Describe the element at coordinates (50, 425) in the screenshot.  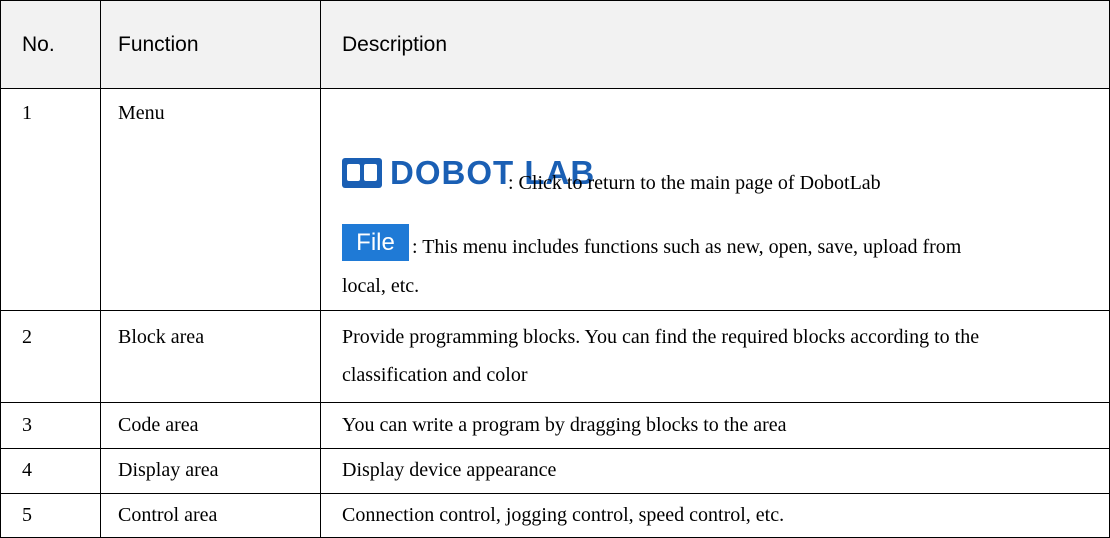
I see `cell-no: 3` at that location.